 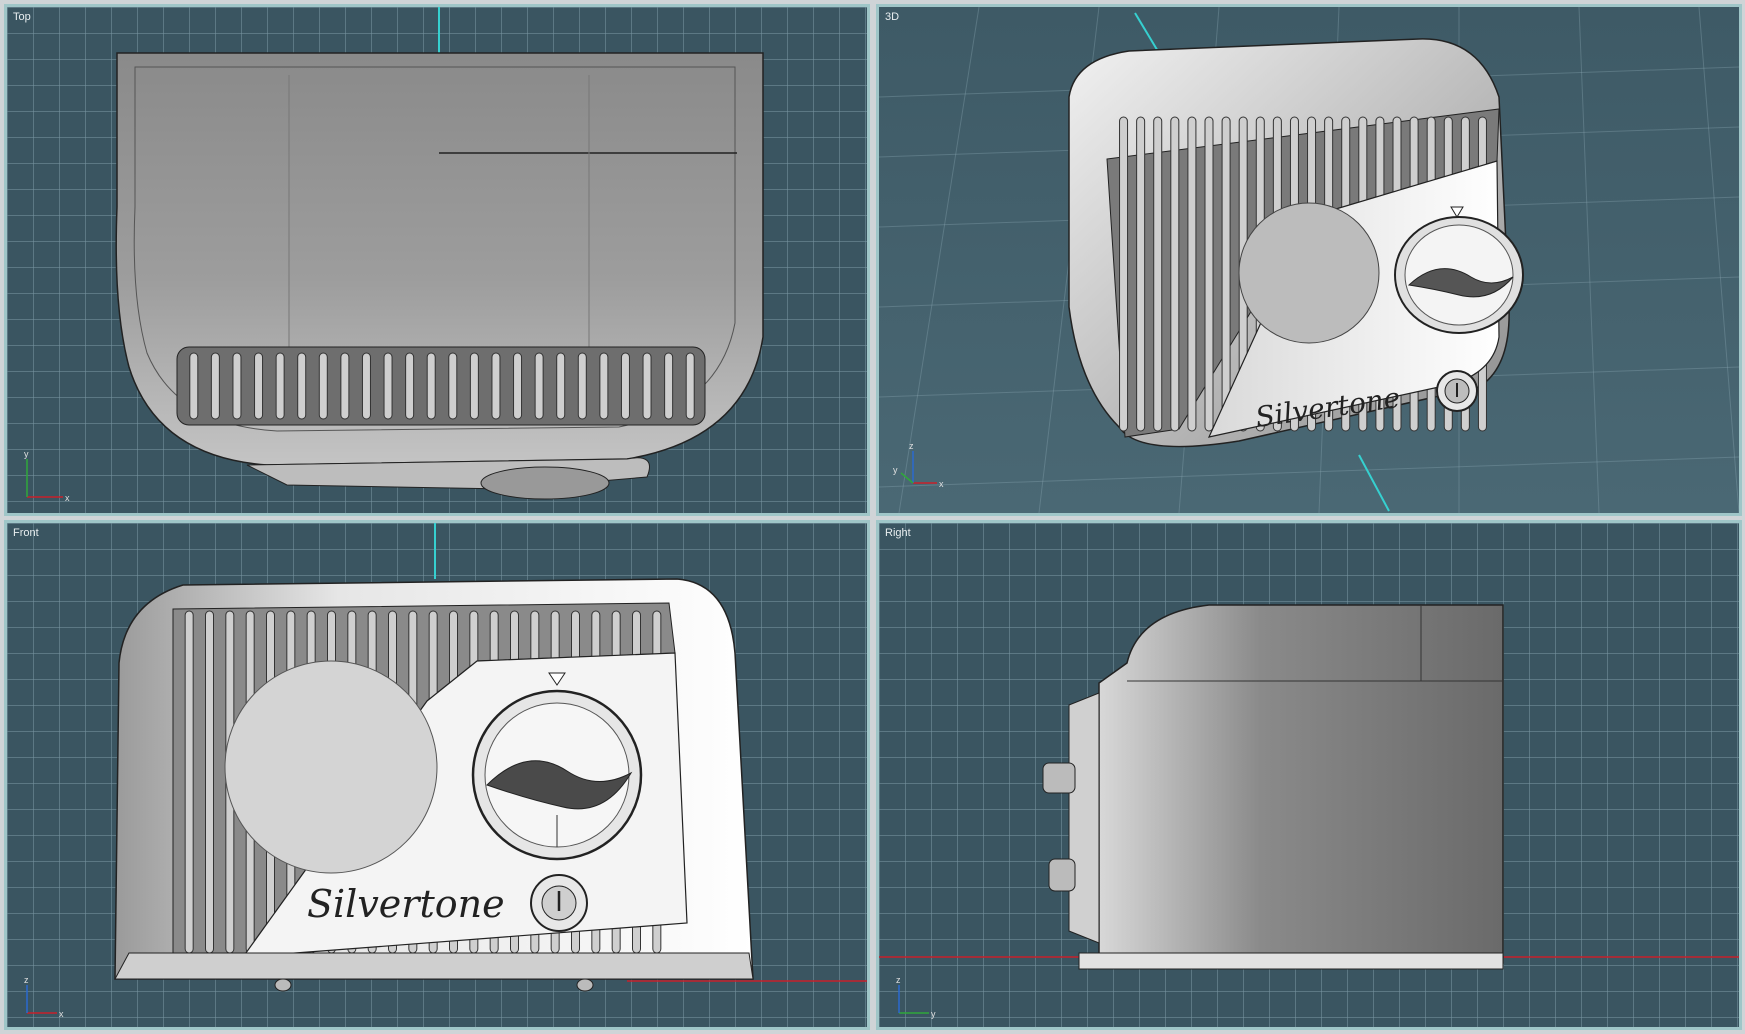 What do you see at coordinates (933, 1014) in the screenshot?
I see `axis-label-right-y: y` at bounding box center [933, 1014].